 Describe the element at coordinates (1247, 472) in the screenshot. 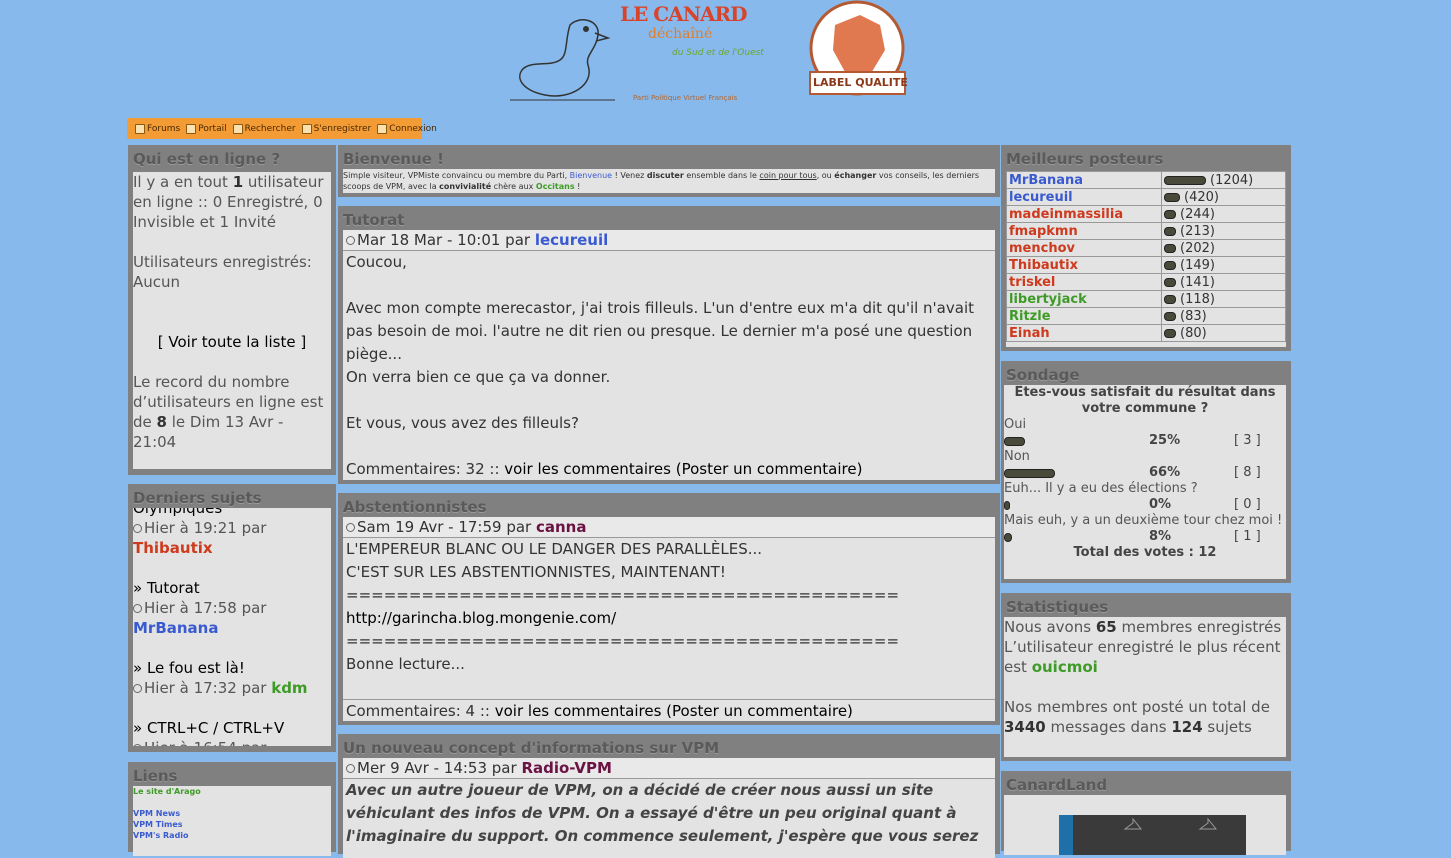

I see `poll-votes: [ 8 ]` at that location.